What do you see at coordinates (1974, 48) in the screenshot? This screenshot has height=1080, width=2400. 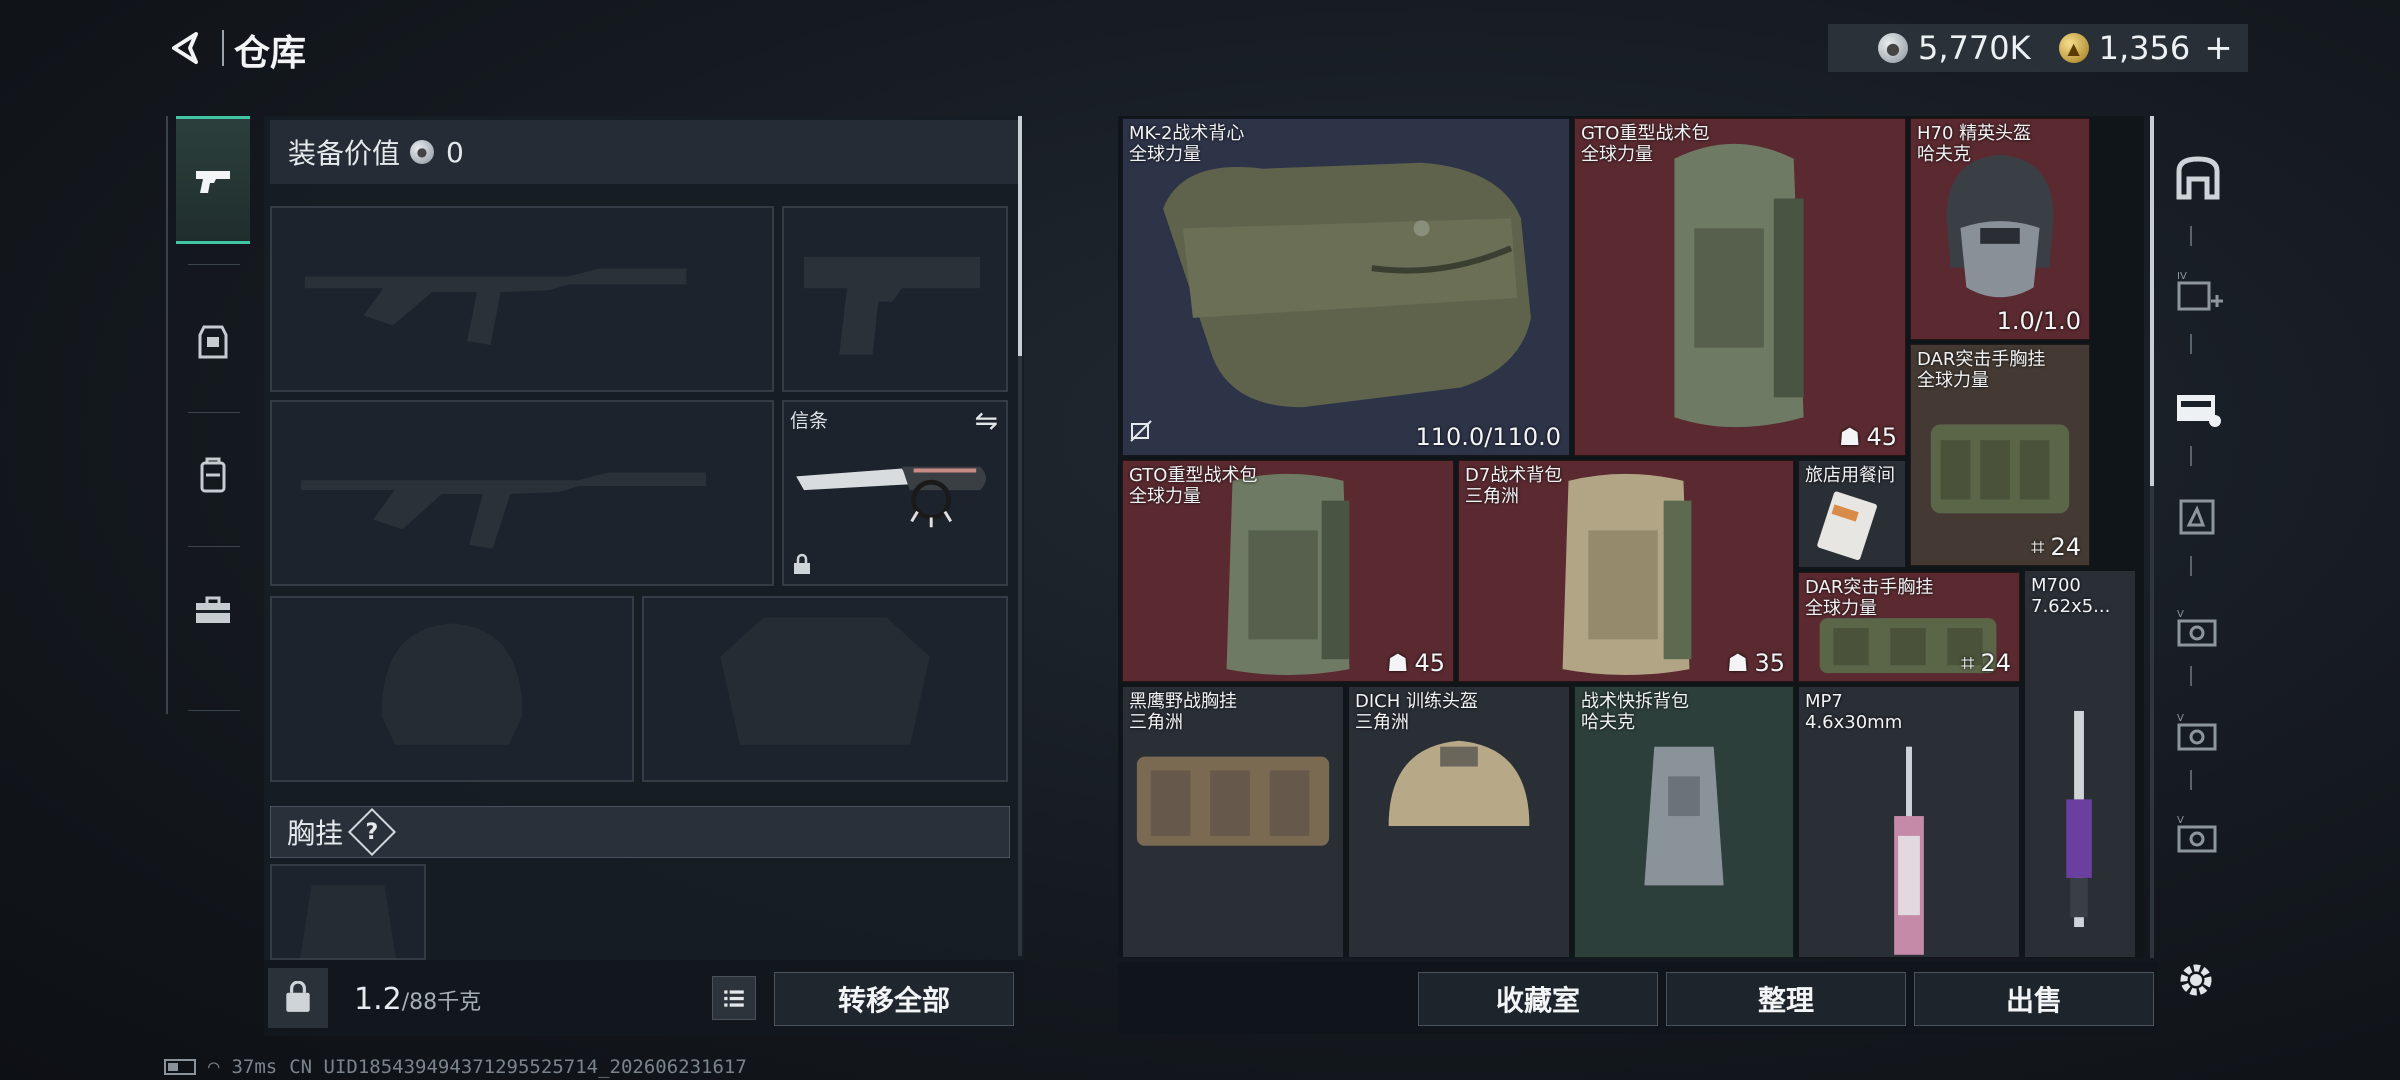 I see `silver-amount: 5,770K` at bounding box center [1974, 48].